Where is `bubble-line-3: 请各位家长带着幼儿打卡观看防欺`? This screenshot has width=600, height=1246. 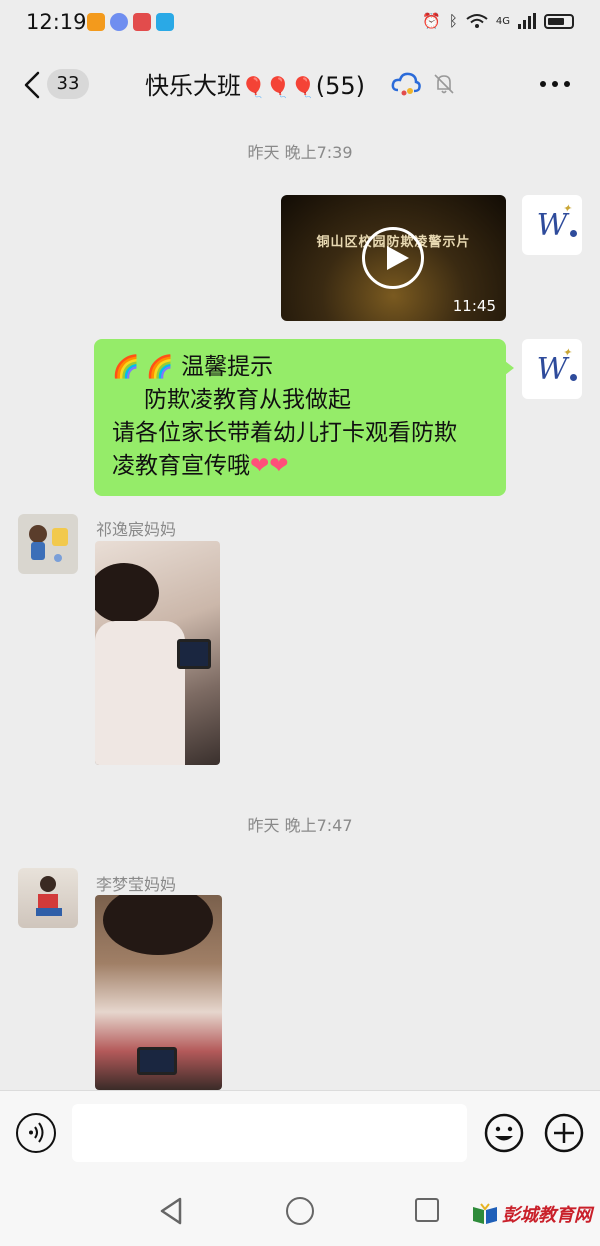
bubble-line-3: 请各位家长带着幼儿打卡观看防欺 is located at coordinates (284, 433).